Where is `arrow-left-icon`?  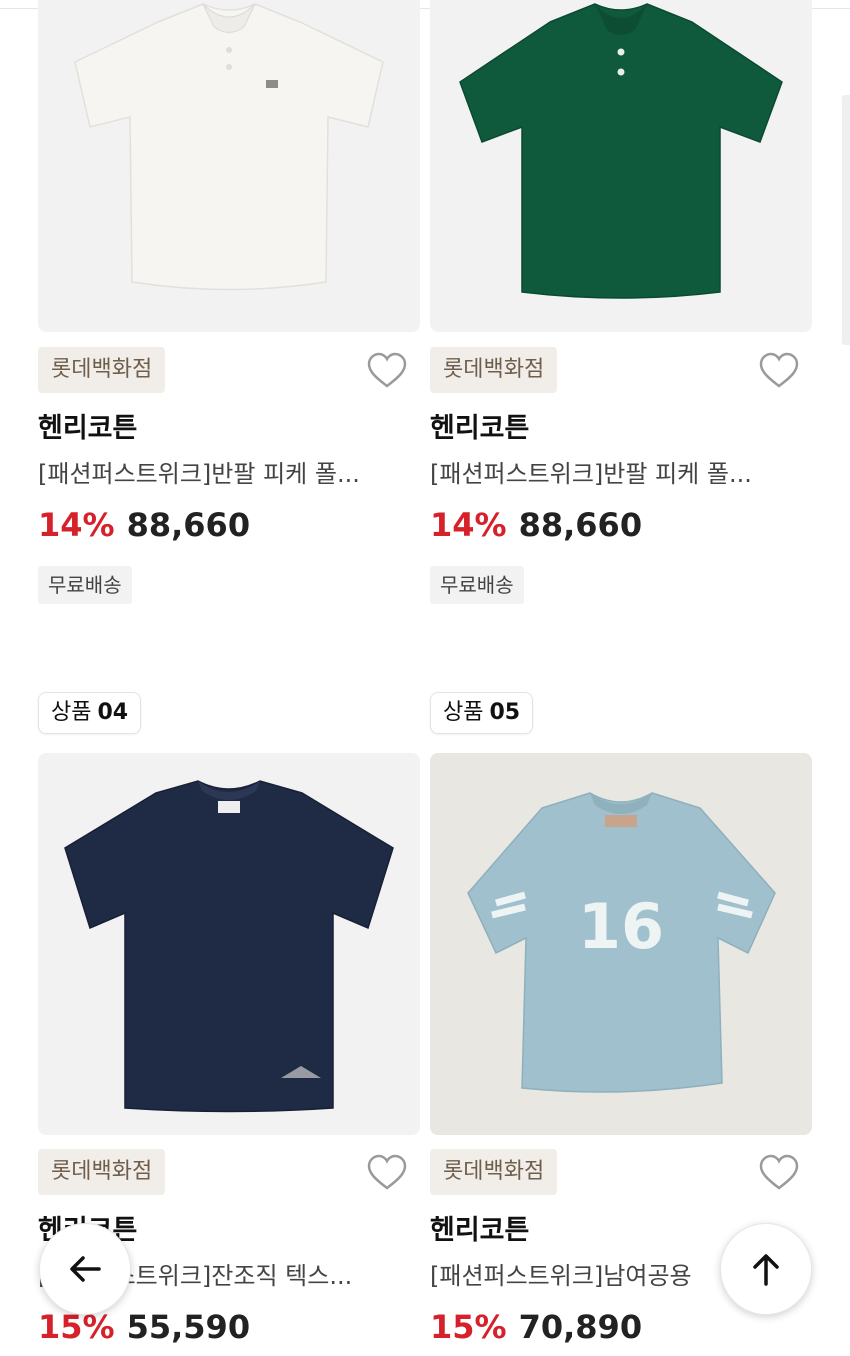 arrow-left-icon is located at coordinates (85, 1269).